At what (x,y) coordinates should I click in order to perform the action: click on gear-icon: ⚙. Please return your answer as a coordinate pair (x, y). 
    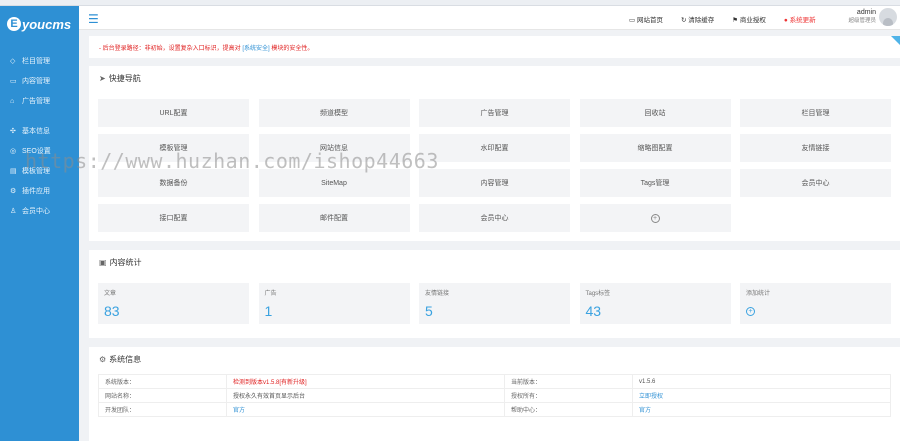
    Looking at the image, I should click on (13, 191).